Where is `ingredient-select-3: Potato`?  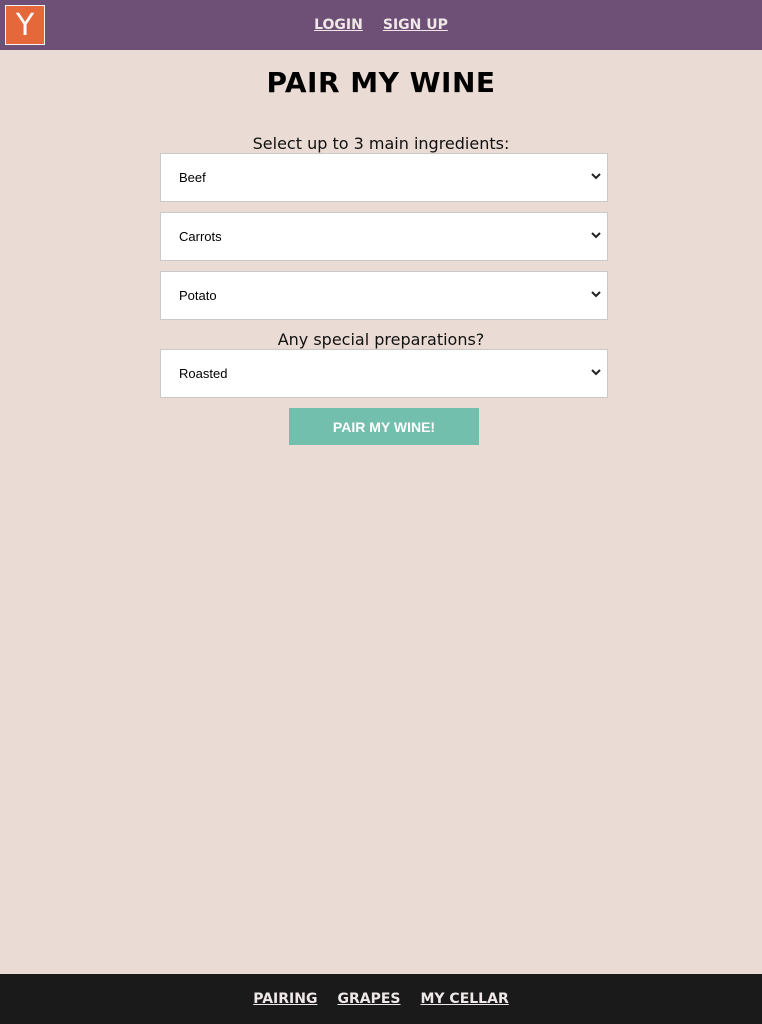
ingredient-select-3: Potato is located at coordinates (384, 295).